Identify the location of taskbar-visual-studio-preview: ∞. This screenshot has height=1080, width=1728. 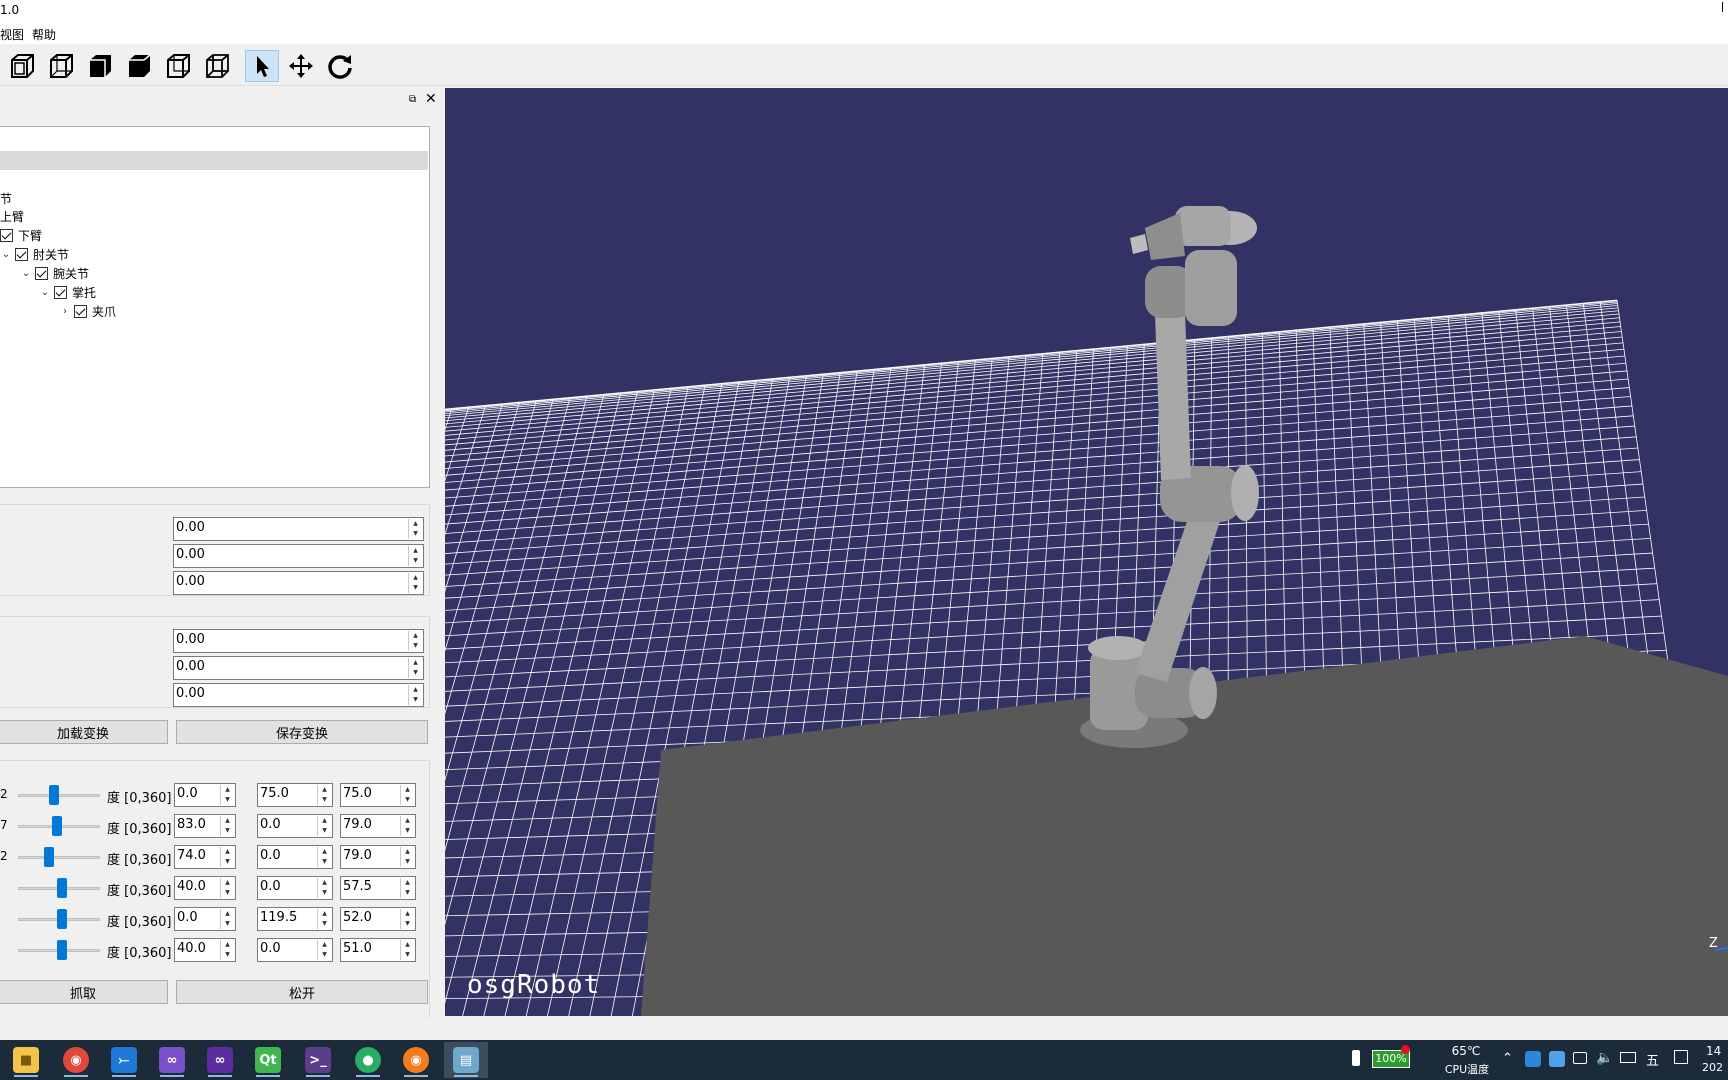
(220, 1060).